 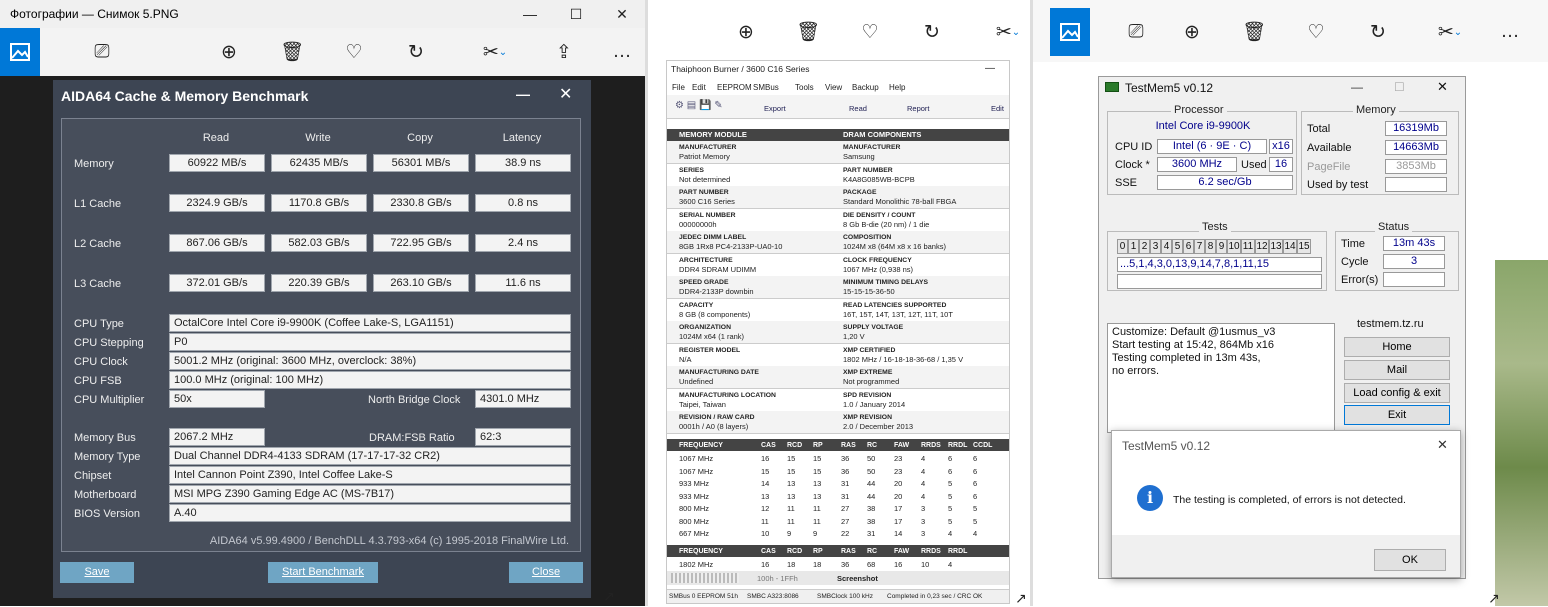 I want to click on read-button: Read, so click(x=858, y=108).